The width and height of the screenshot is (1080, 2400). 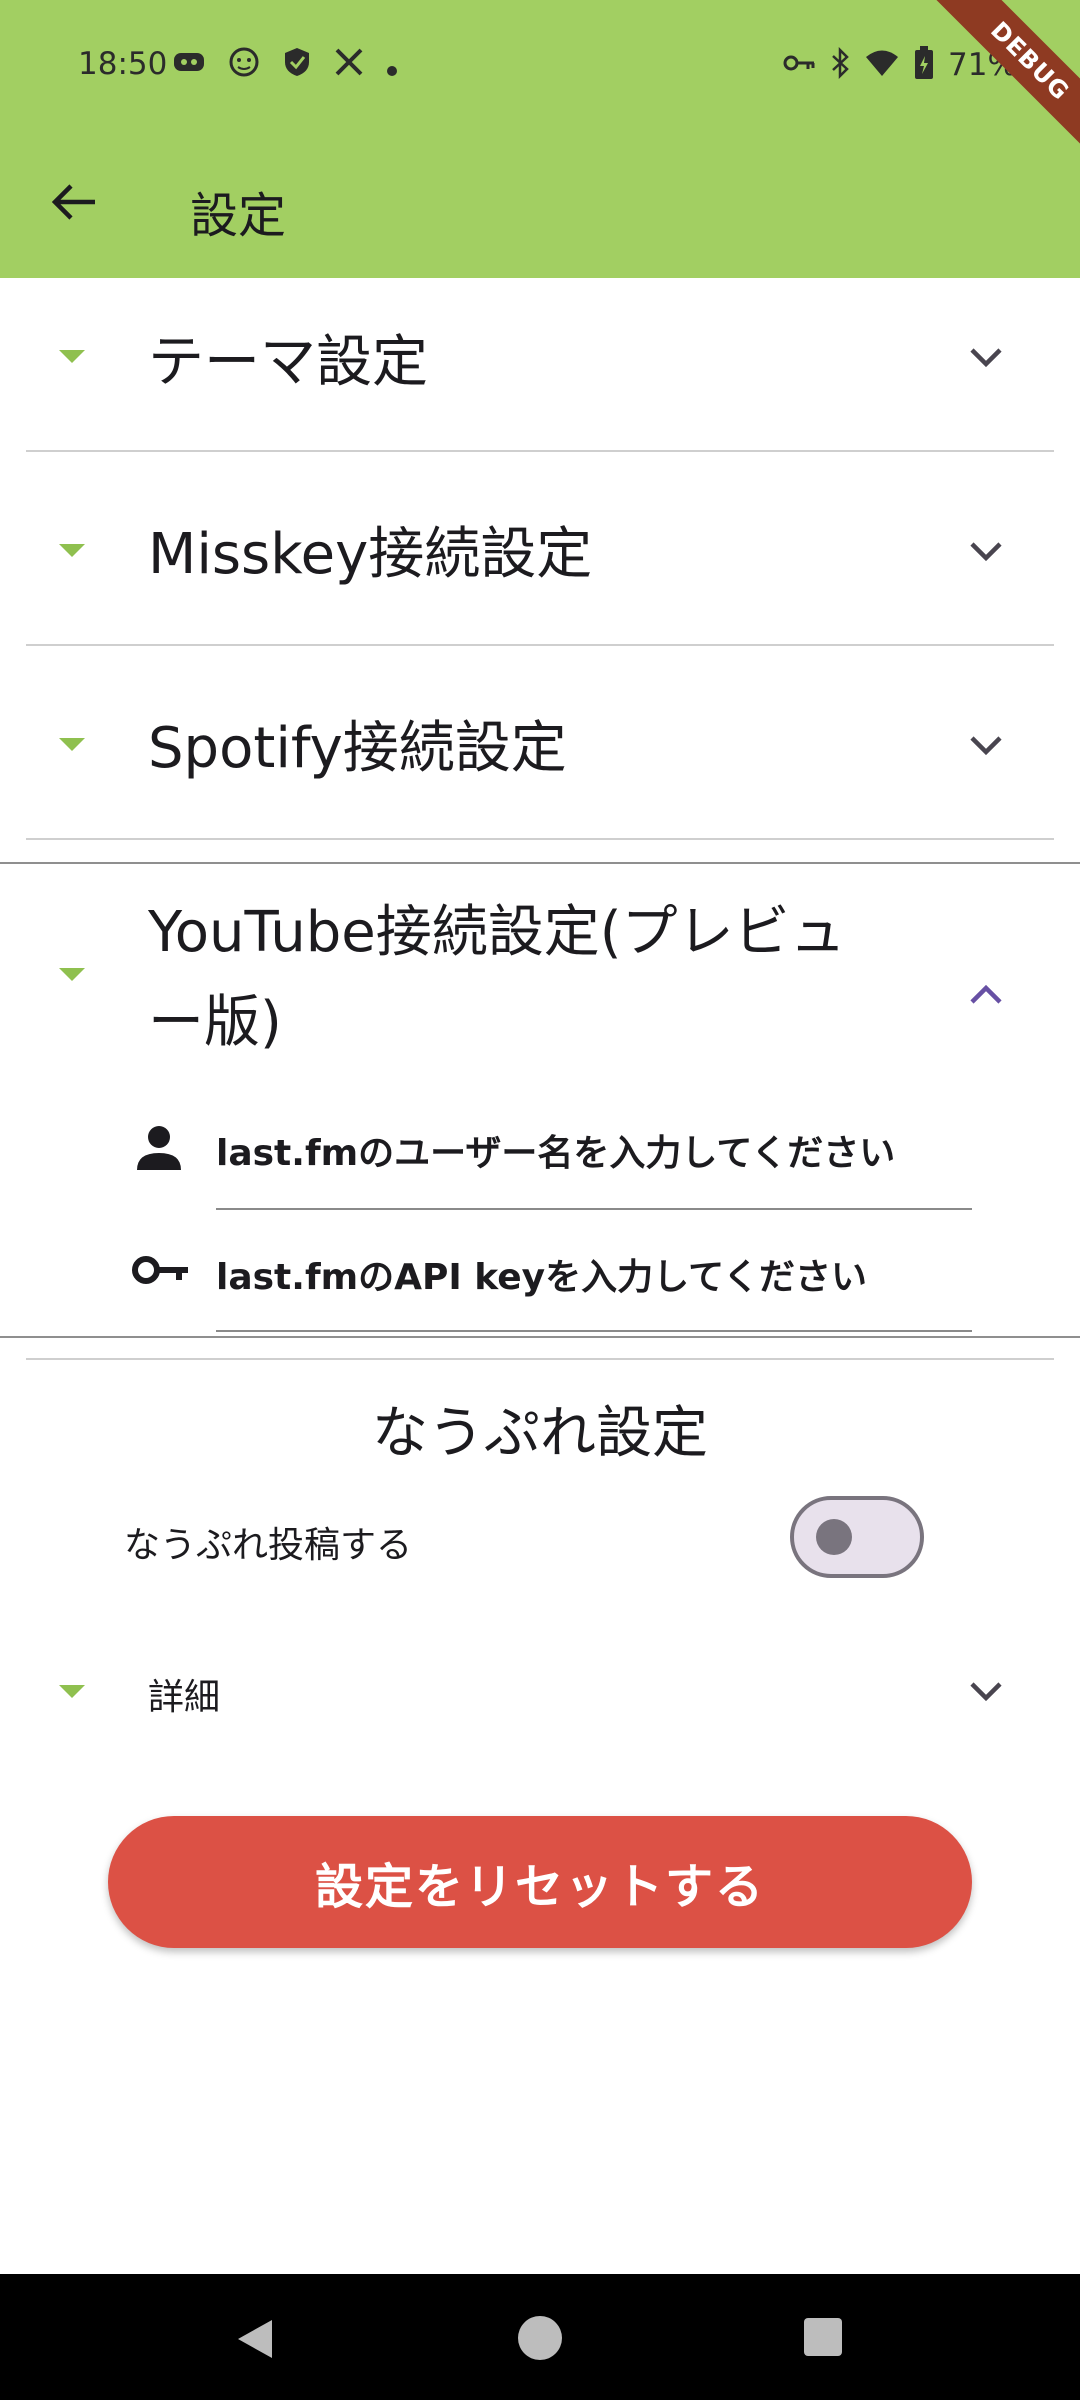 I want to click on section-youtube-title-line1: YouTube接続設定(プレビュ, so click(x=497, y=932).